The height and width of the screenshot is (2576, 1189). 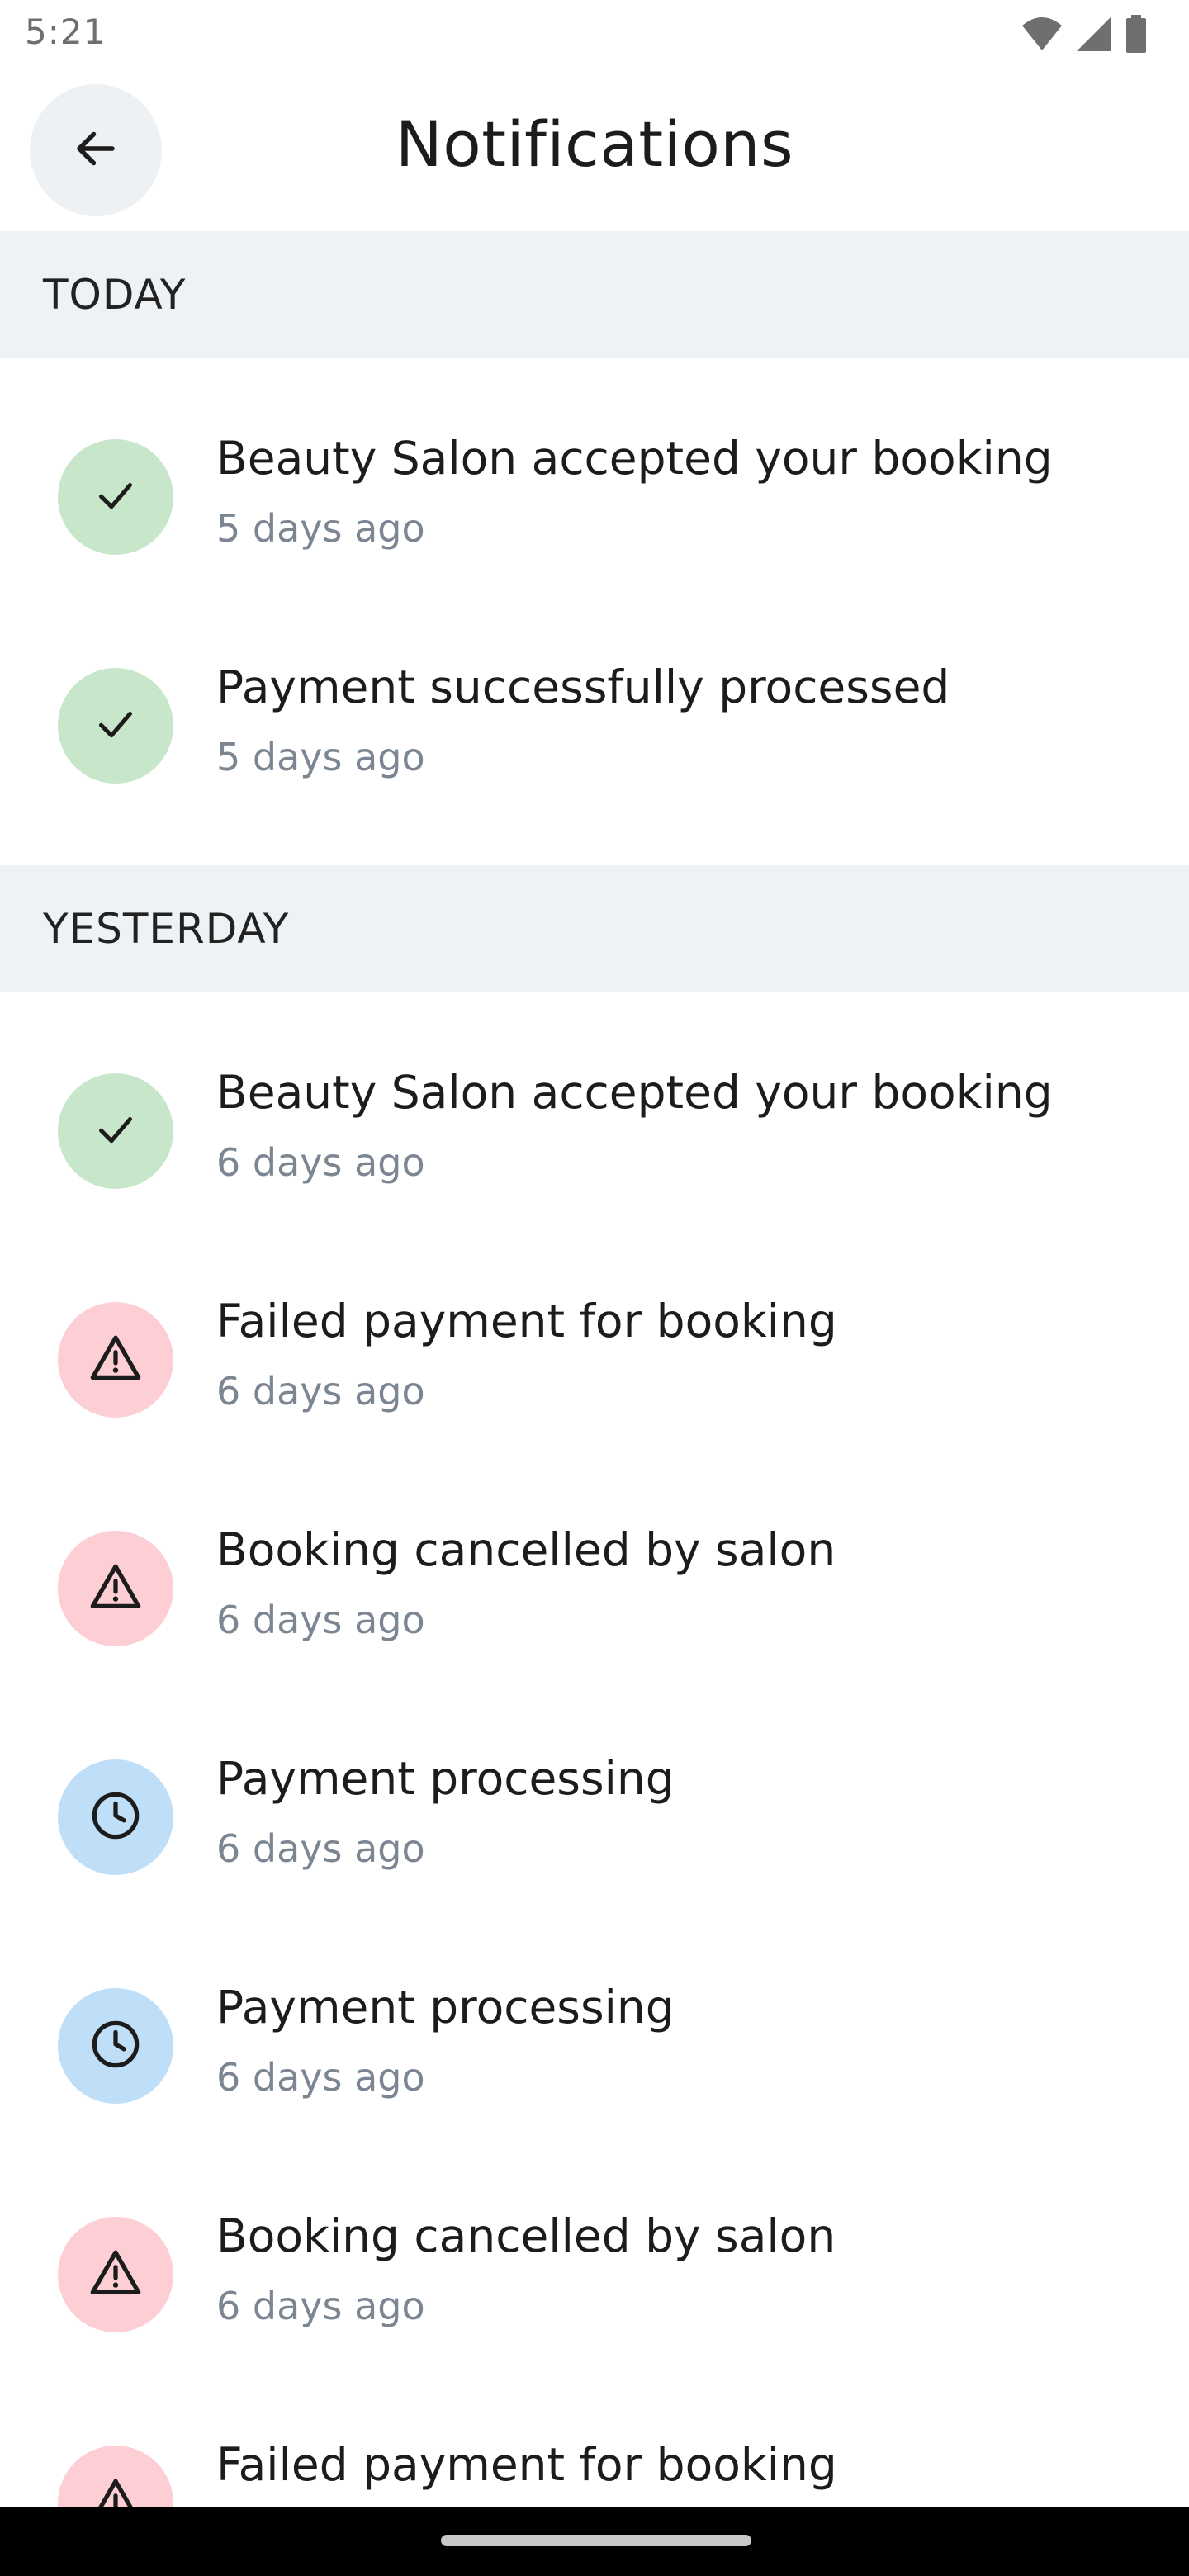 I want to click on status-bar: 5:21, so click(x=594, y=34).